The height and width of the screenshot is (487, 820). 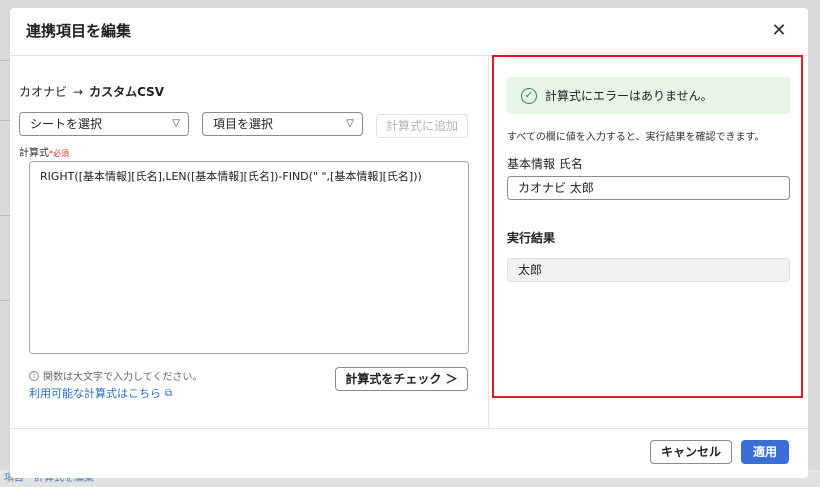 What do you see at coordinates (34, 153) in the screenshot?
I see `formula-label-text: 計算式` at bounding box center [34, 153].